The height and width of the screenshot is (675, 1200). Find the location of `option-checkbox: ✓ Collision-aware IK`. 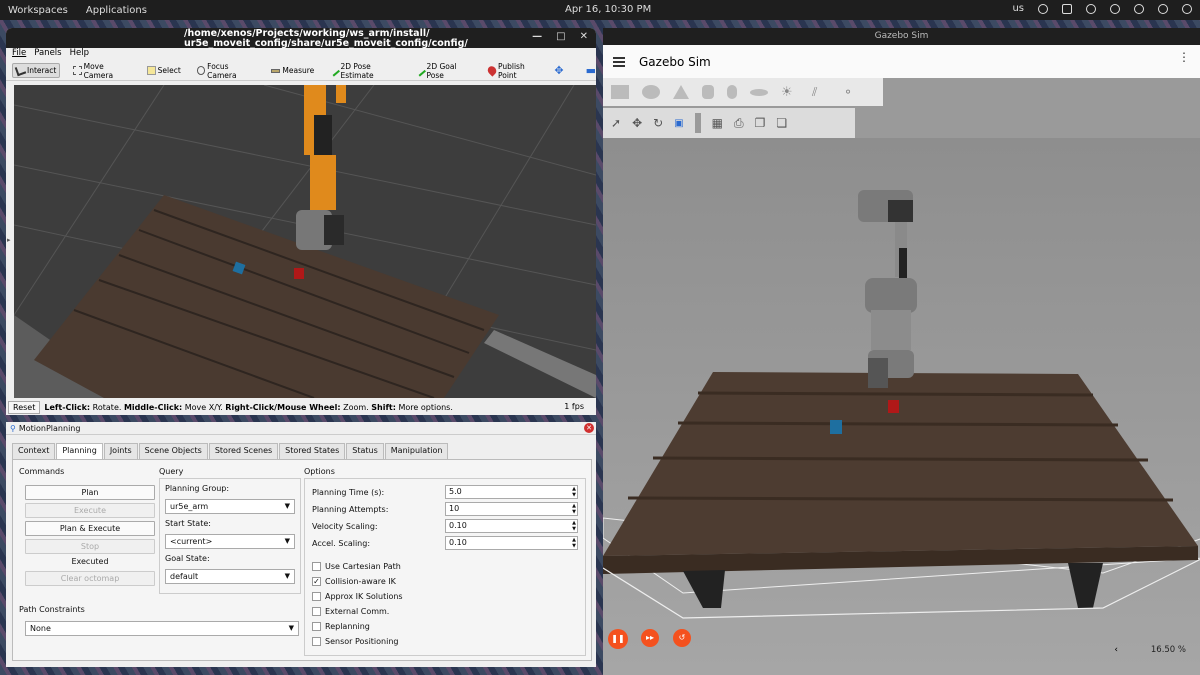

option-checkbox: ✓ Collision-aware IK is located at coordinates (354, 581).